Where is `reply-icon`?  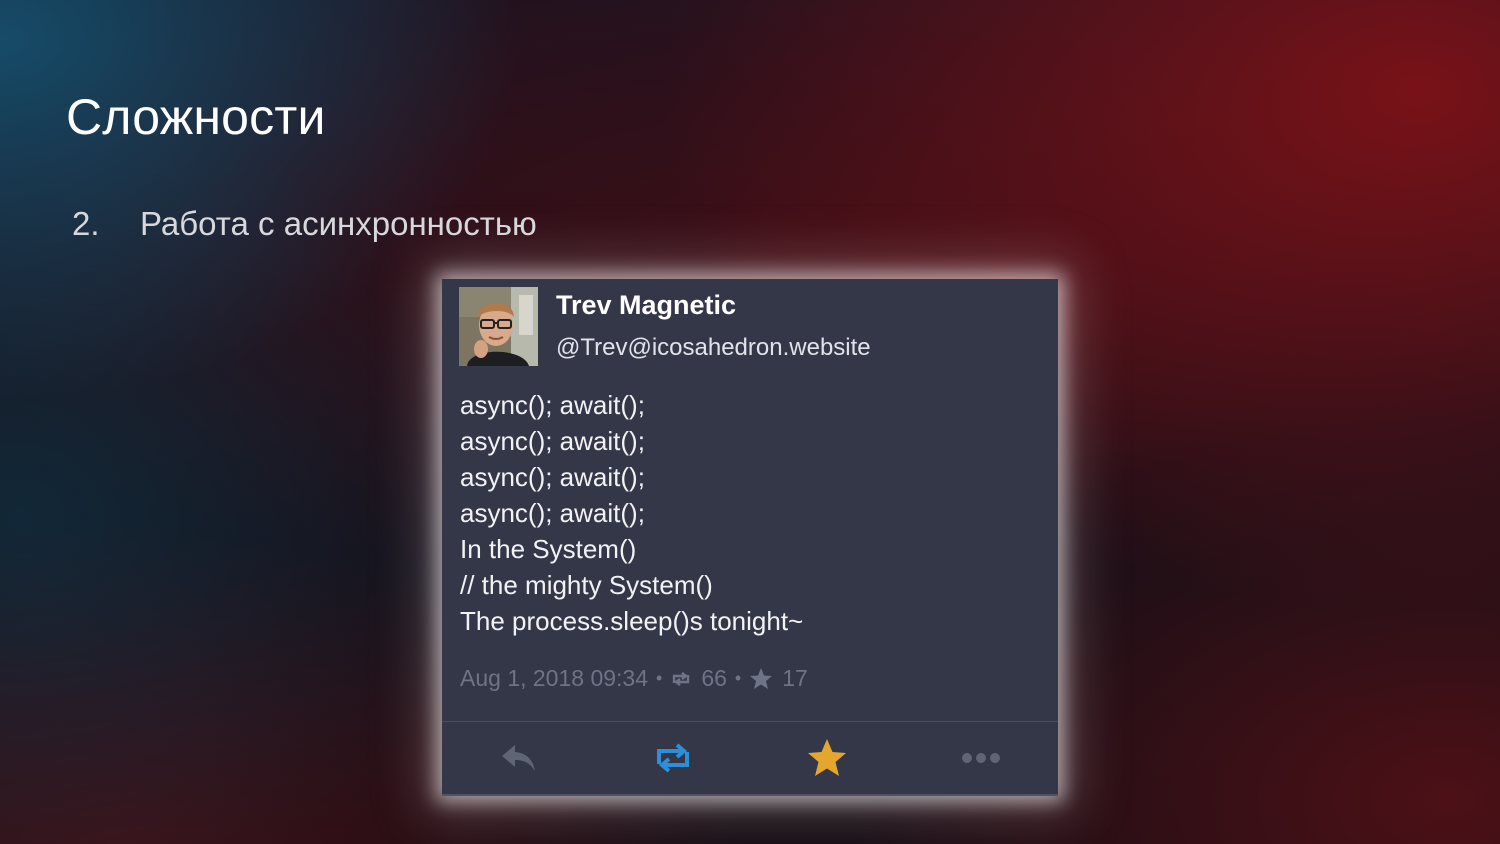
reply-icon is located at coordinates (518, 758).